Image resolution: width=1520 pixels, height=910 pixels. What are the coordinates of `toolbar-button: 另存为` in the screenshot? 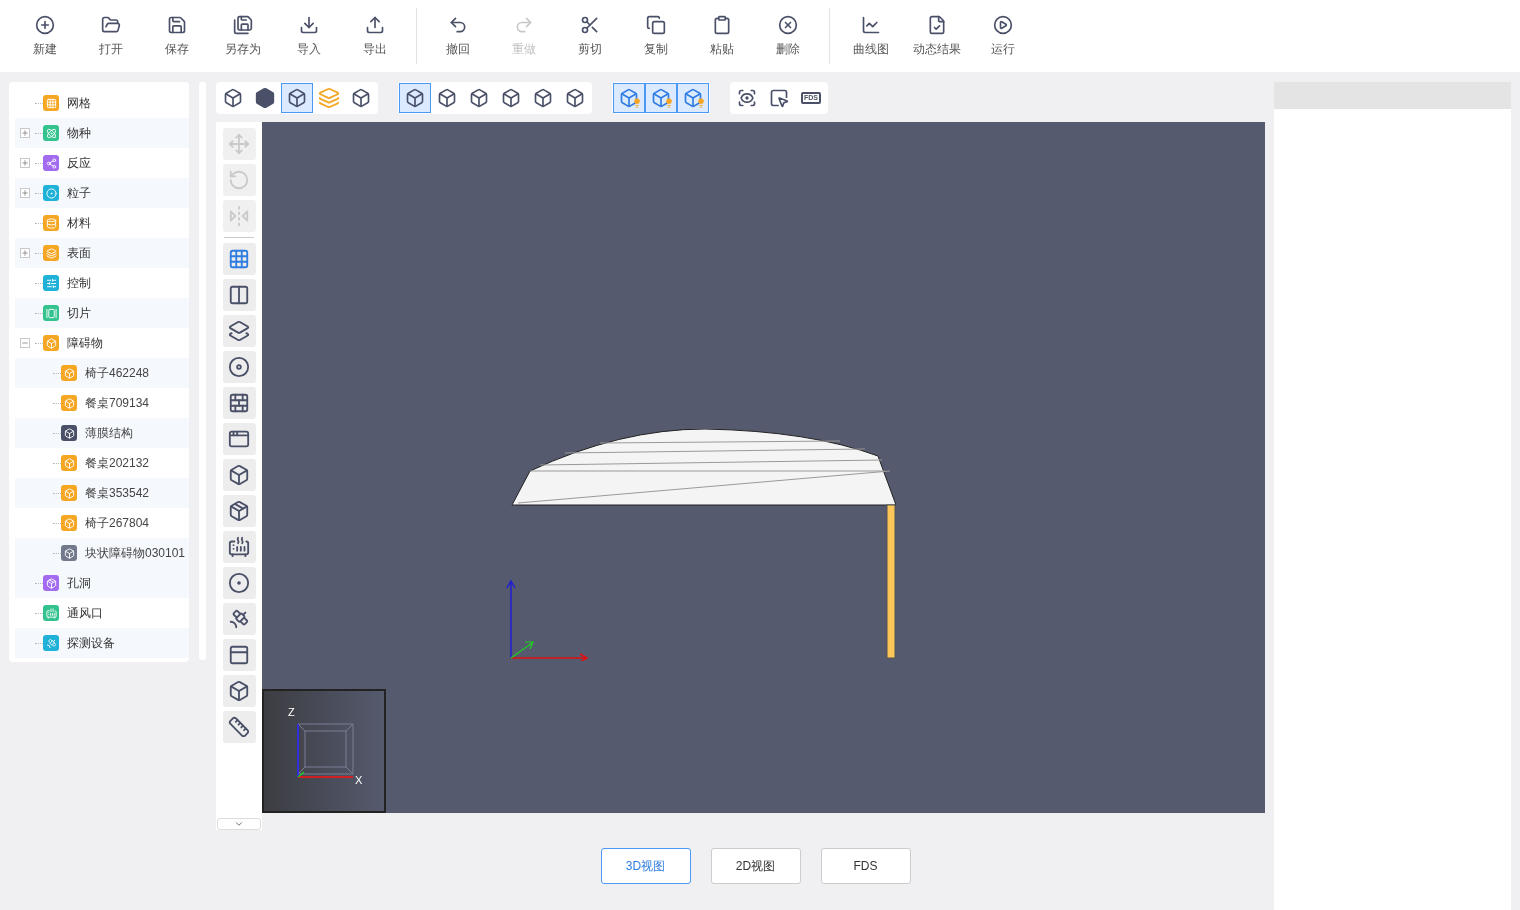 It's located at (243, 36).